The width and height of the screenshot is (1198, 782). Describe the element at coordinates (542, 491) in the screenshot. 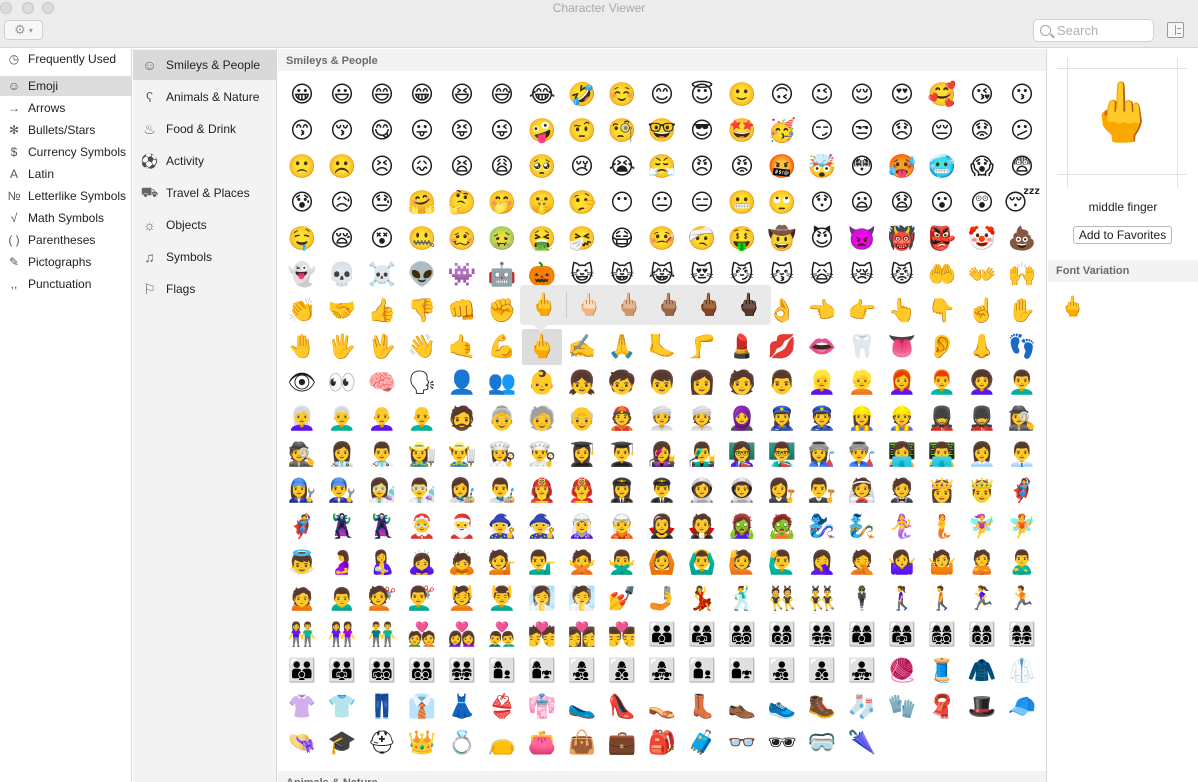

I see `emoji-cell: 👩‍🚒` at that location.